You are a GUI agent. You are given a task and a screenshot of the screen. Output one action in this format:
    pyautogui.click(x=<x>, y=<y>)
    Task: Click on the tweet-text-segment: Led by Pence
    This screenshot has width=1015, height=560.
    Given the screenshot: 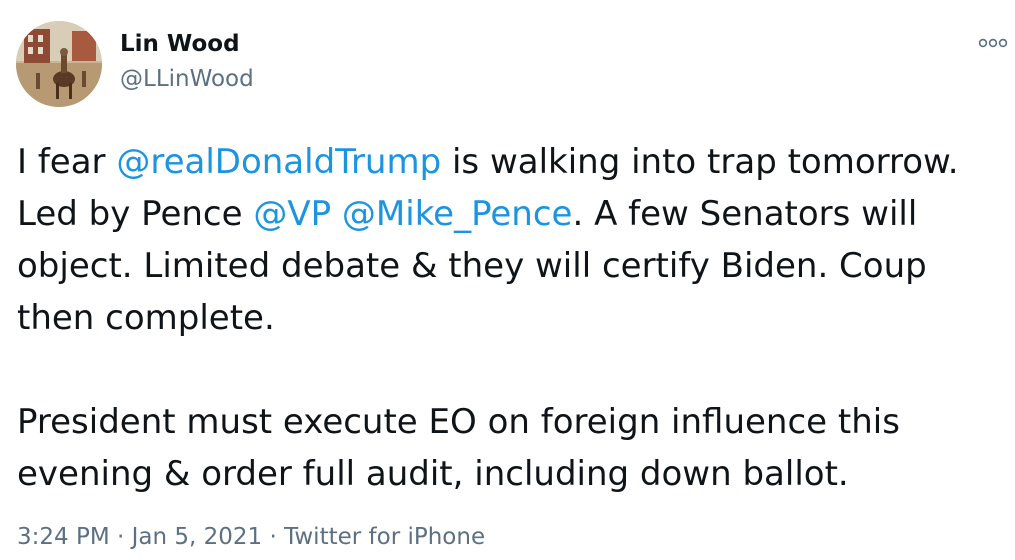 What is the action you would take?
    pyautogui.click(x=135, y=214)
    